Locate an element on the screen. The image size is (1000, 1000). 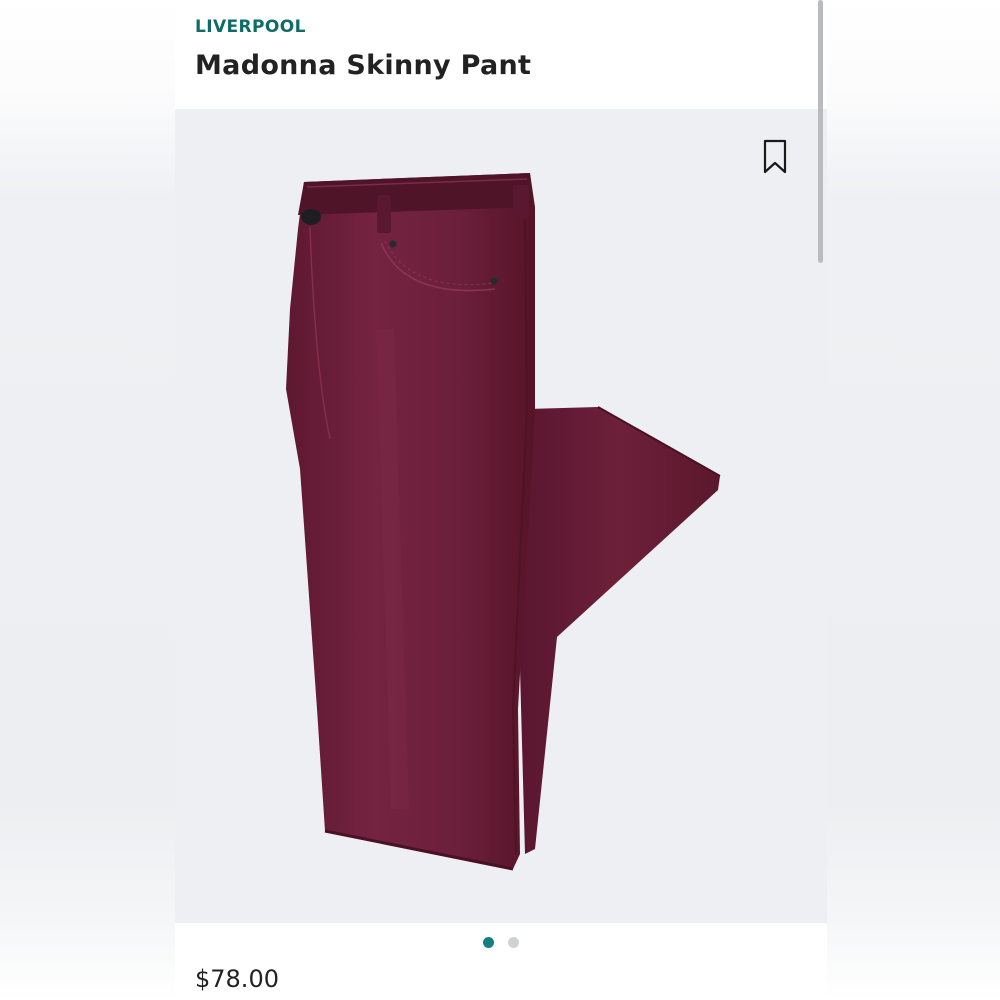
scrollbar is located at coordinates (820, 131).